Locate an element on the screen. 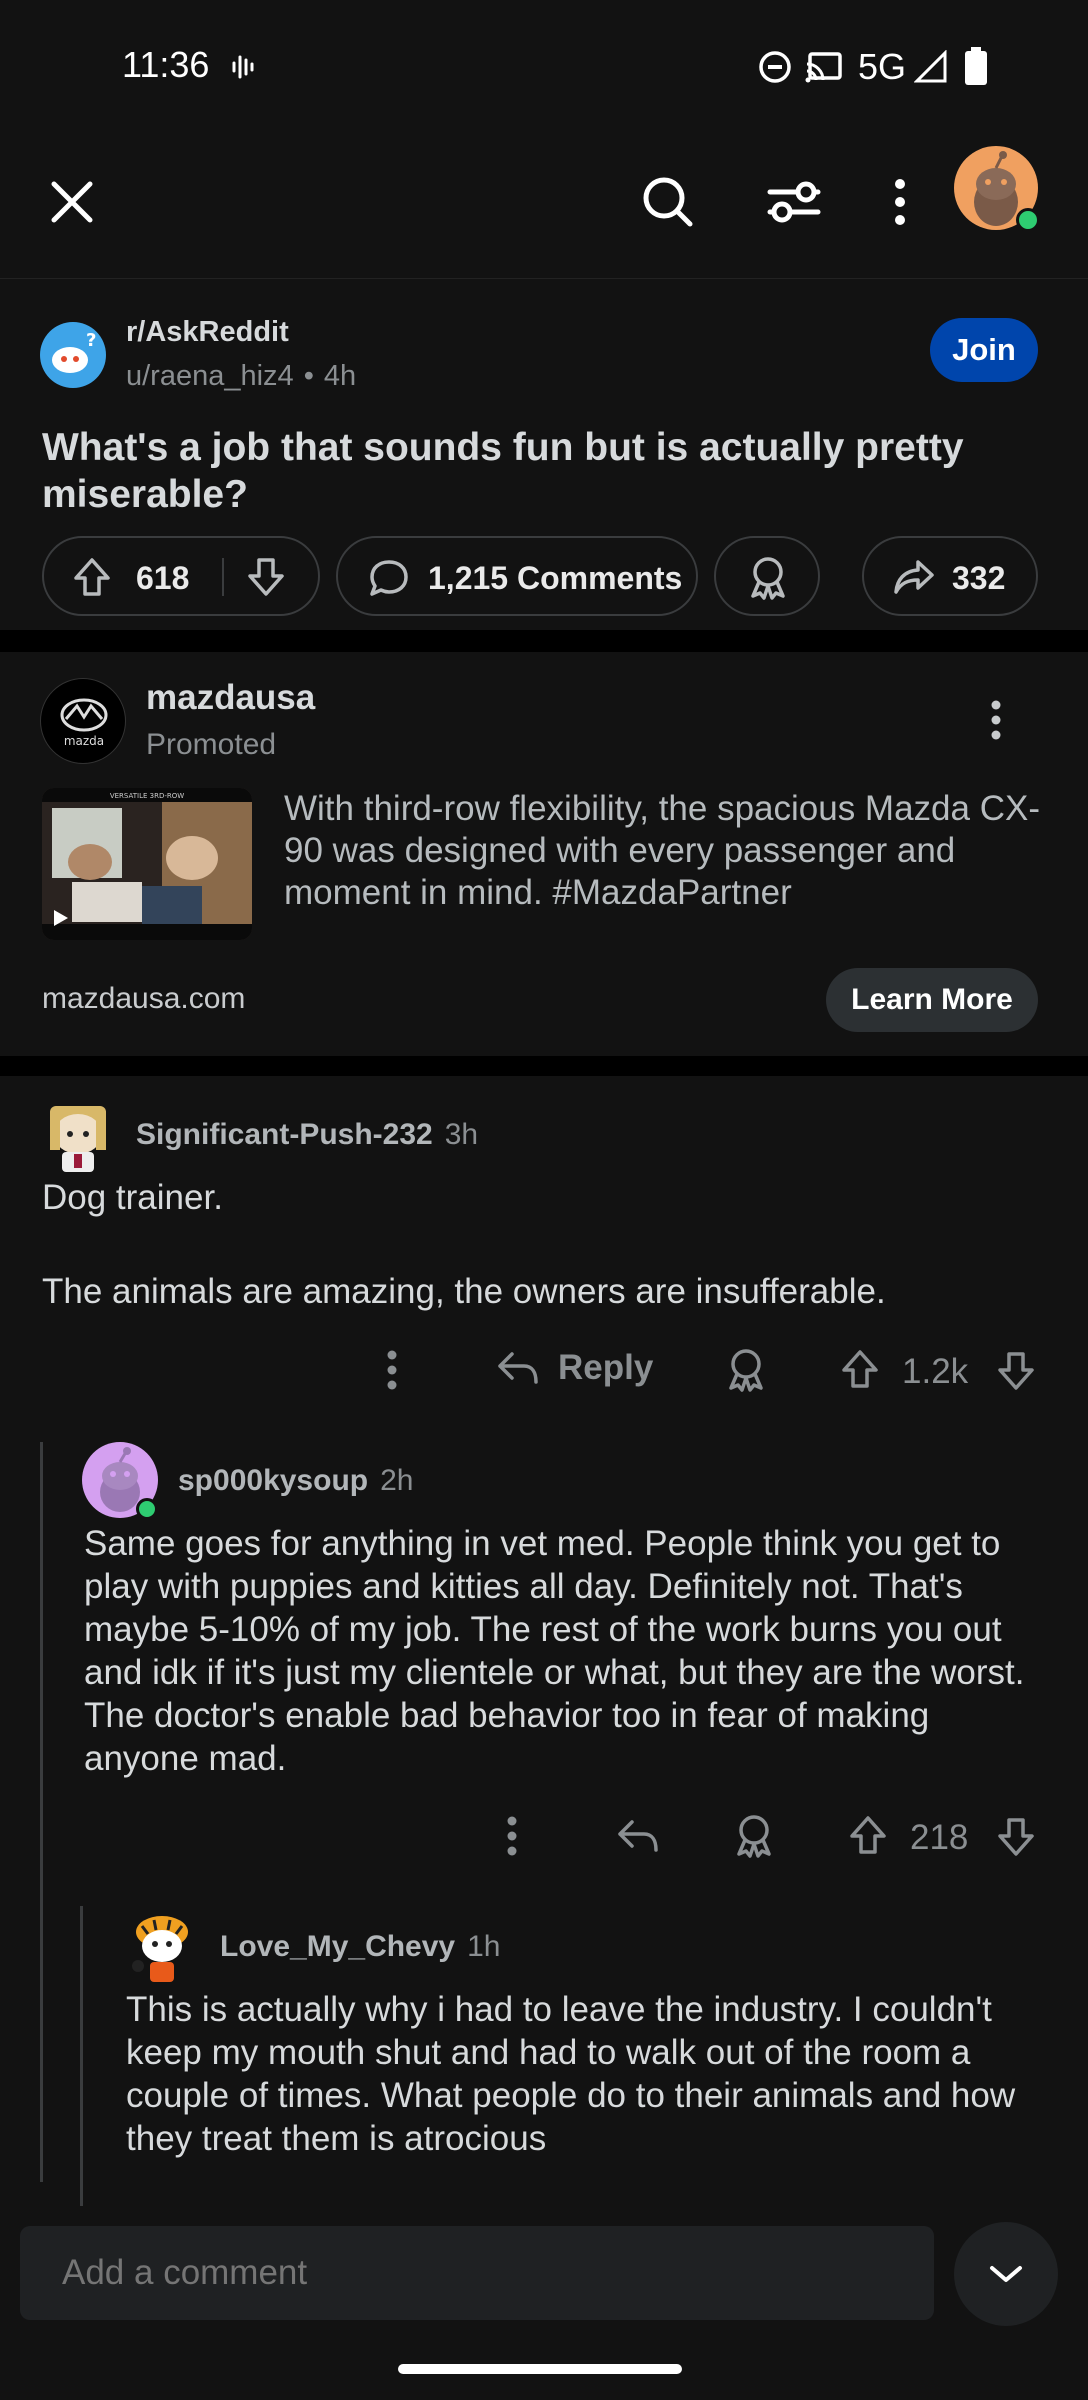 This screenshot has width=1088, height=2400. comment-score: 218 is located at coordinates (939, 1837).